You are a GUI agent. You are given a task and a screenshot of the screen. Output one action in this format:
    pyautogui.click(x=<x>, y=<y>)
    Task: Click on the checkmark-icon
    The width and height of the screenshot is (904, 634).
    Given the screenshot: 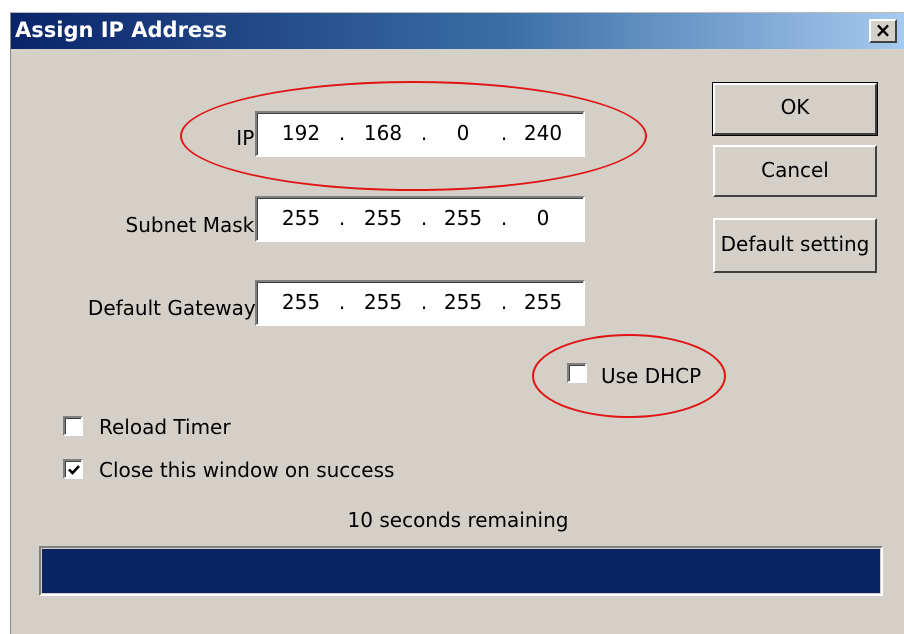 What is the action you would take?
    pyautogui.click(x=74, y=470)
    